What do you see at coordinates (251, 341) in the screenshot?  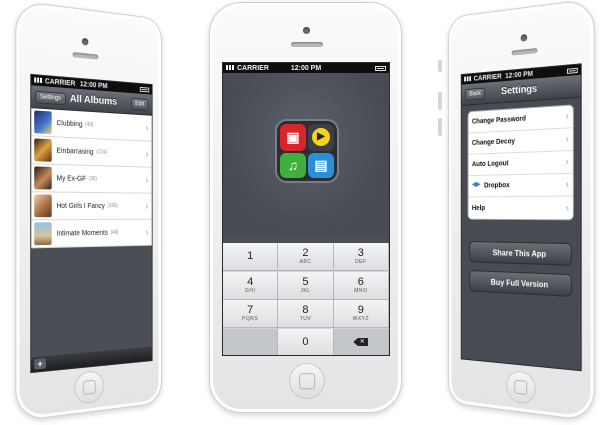 I see `key-blank` at bounding box center [251, 341].